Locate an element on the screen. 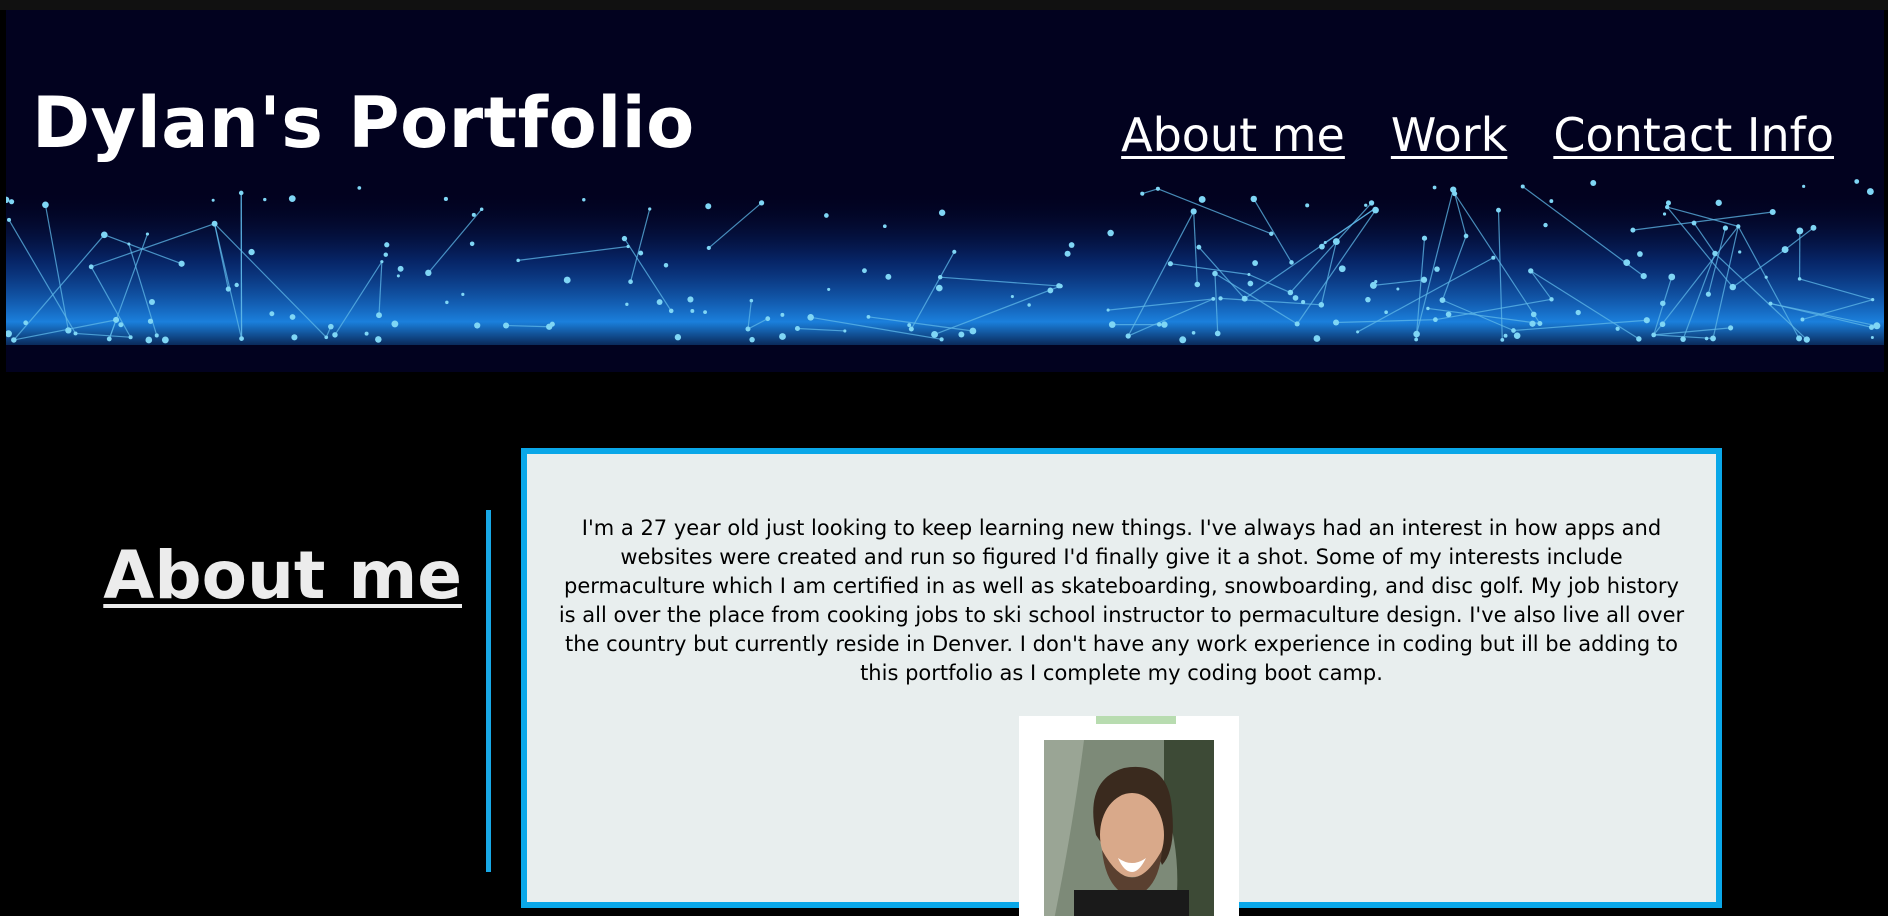 The image size is (1888, 916). profile-photo-frame is located at coordinates (1129, 816).